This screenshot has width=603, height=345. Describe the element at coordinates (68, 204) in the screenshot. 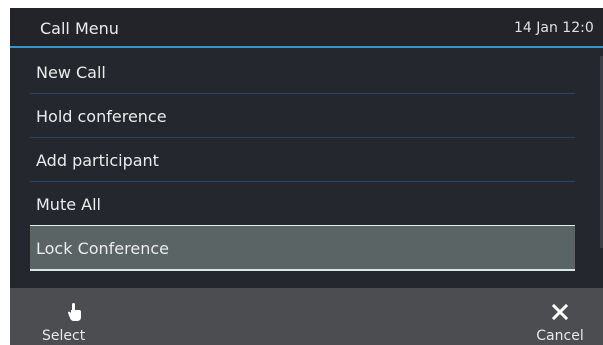

I see `menu-item-label: Mute All` at that location.